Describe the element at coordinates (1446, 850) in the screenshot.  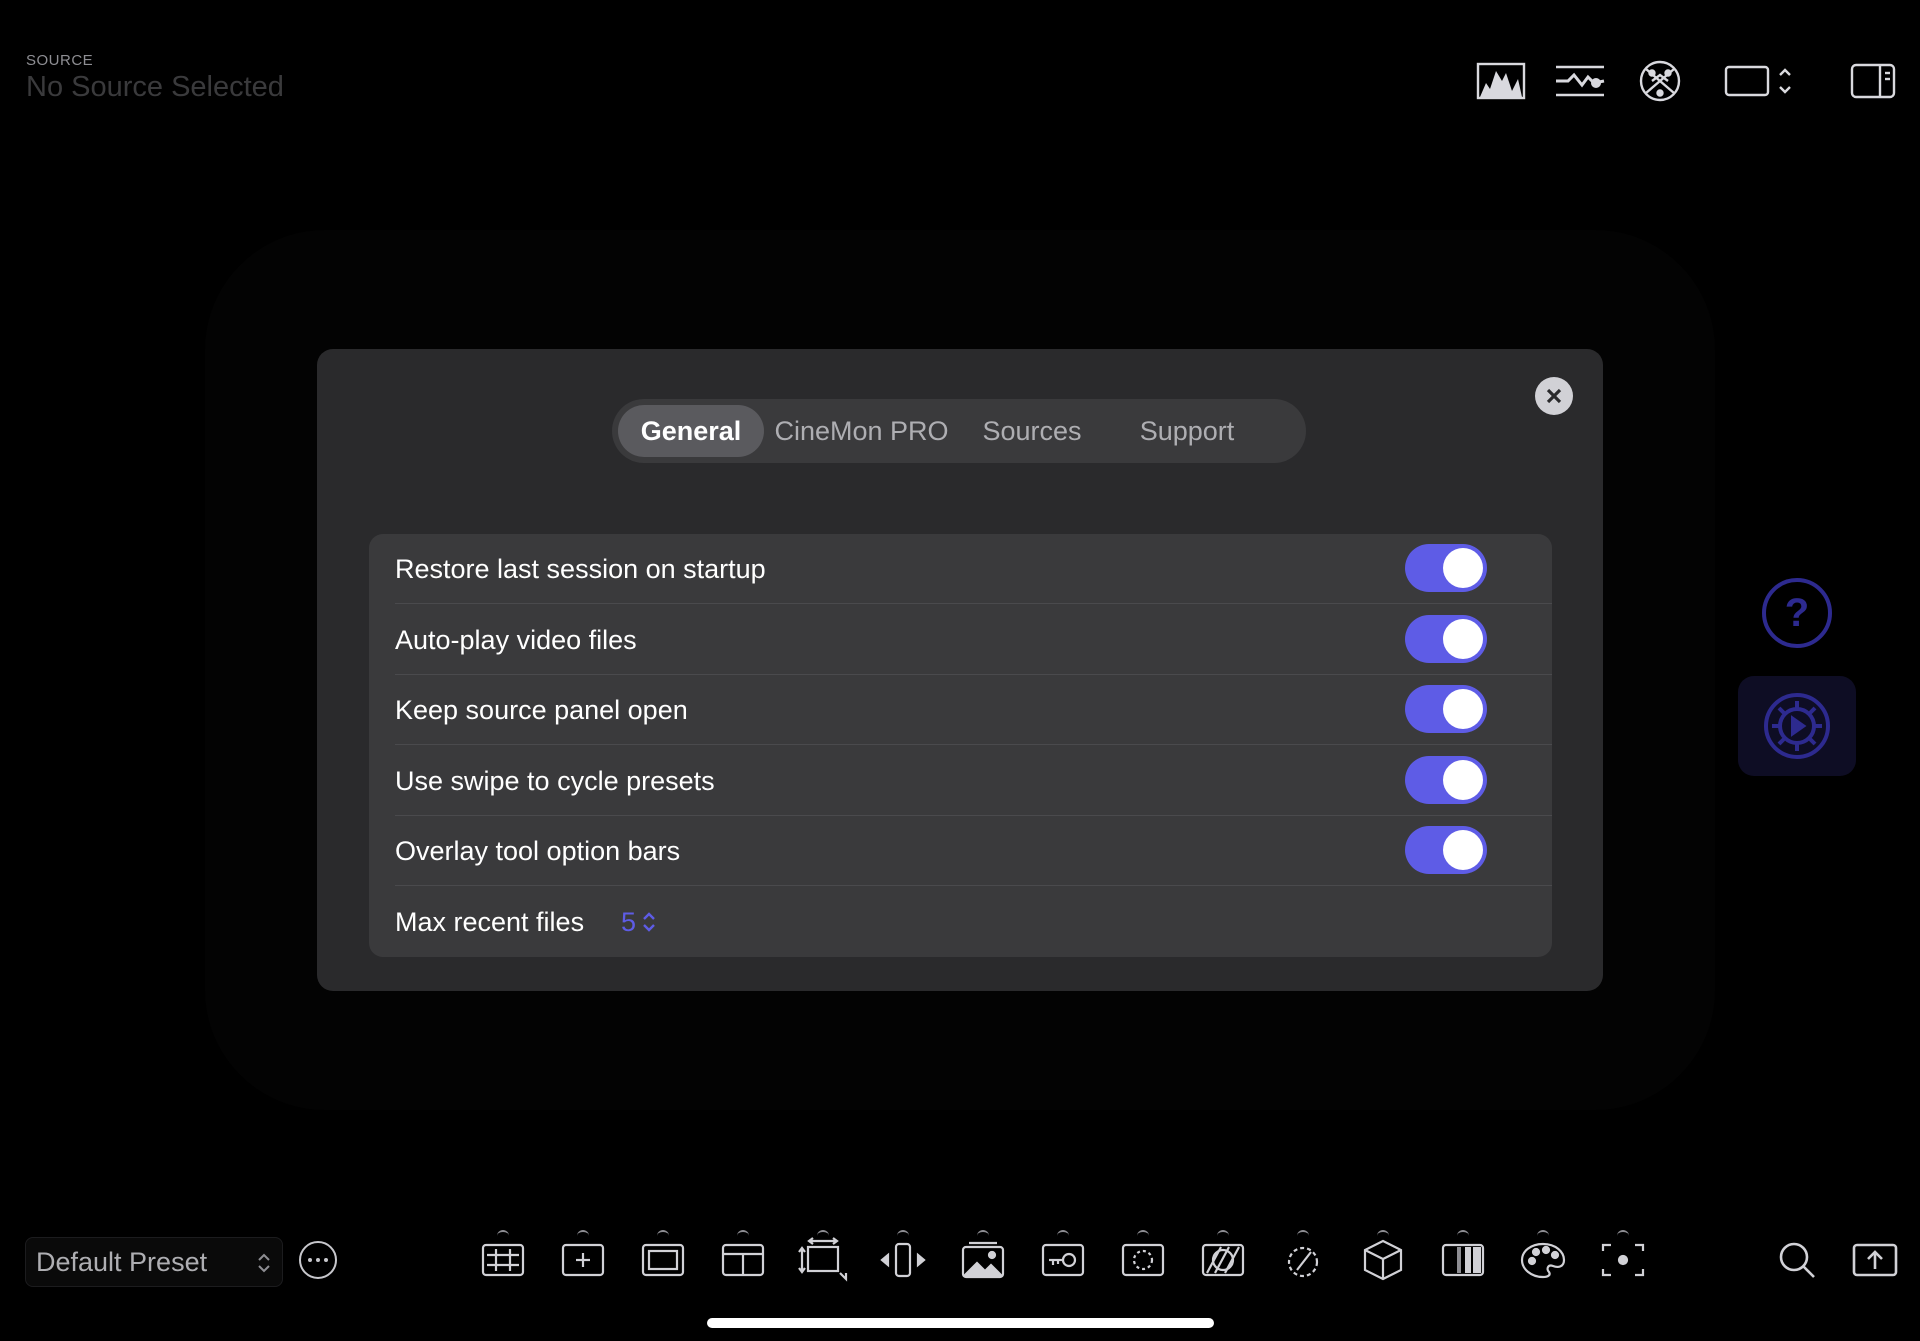
I see `overlay-option-bars-toggle` at that location.